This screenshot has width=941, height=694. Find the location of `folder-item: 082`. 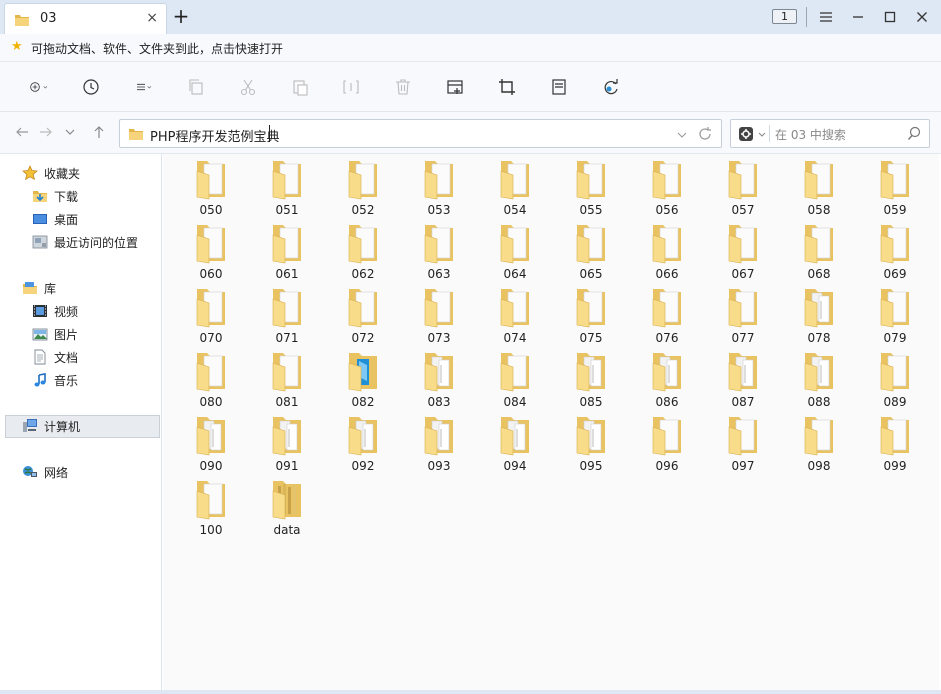

folder-item: 082 is located at coordinates (363, 378).